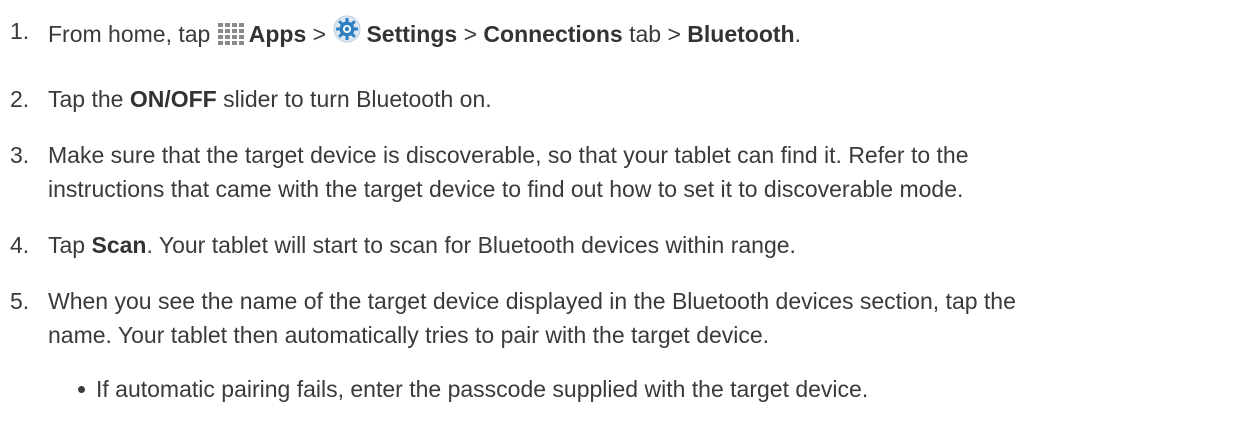 This screenshot has height=423, width=1238. What do you see at coordinates (347, 33) in the screenshot?
I see `settings-gear-icon` at bounding box center [347, 33].